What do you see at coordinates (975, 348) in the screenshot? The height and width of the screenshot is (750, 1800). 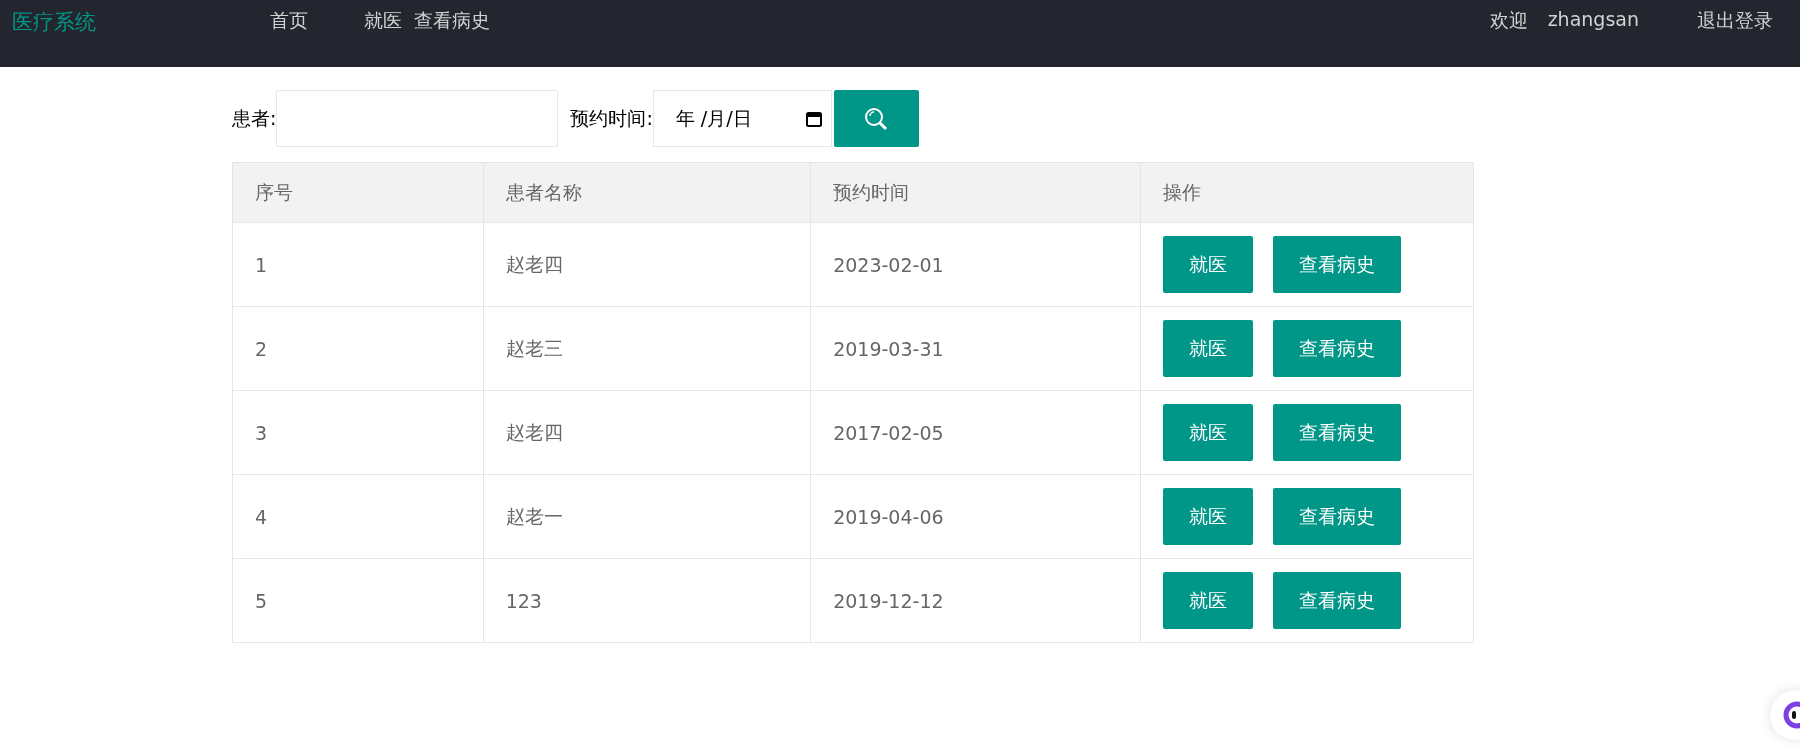 I see `table-cell: 2019-03-31` at bounding box center [975, 348].